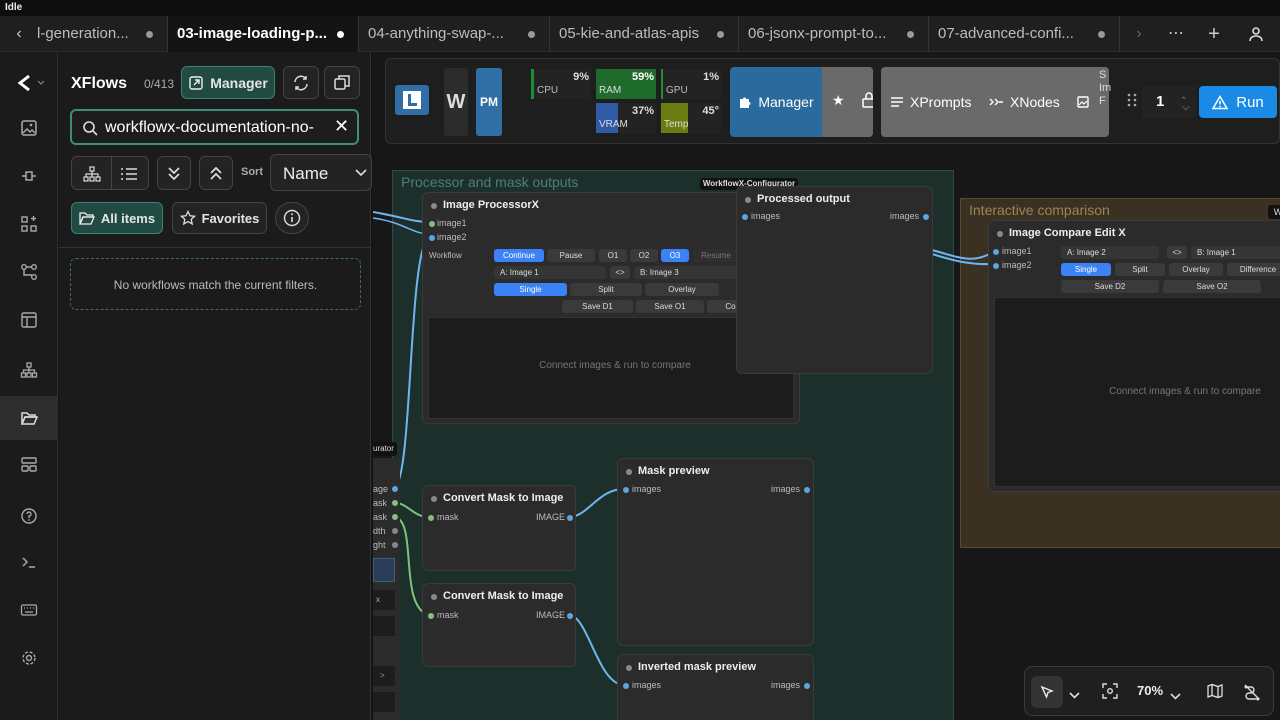  Describe the element at coordinates (682, 289) in the screenshot. I see `mode-overlay-button: Overlay` at that location.